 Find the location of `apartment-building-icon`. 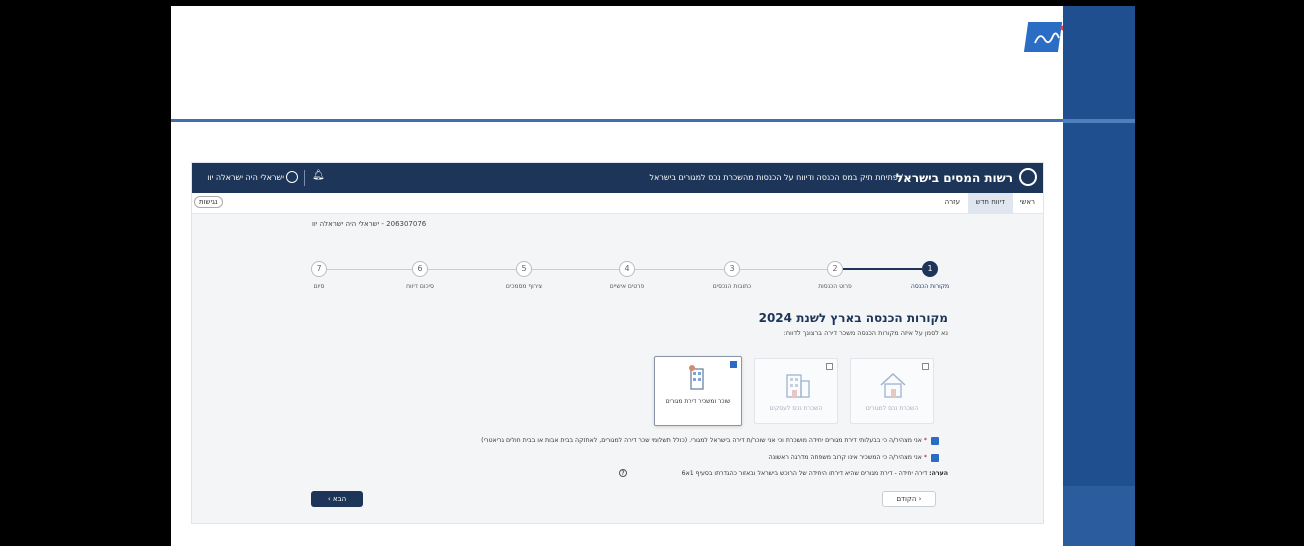

apartment-building-icon is located at coordinates (696, 377).